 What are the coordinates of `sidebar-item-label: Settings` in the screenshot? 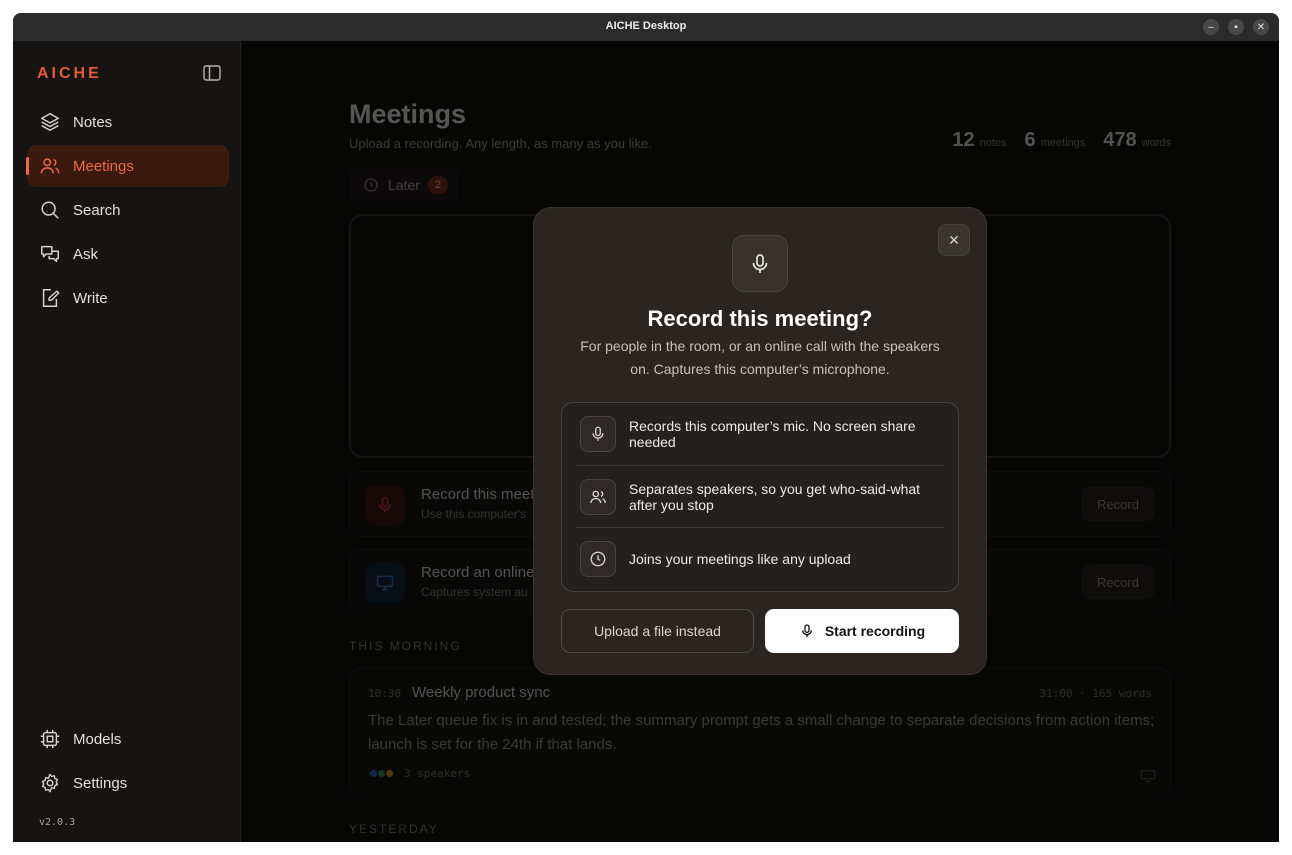 It's located at (100, 783).